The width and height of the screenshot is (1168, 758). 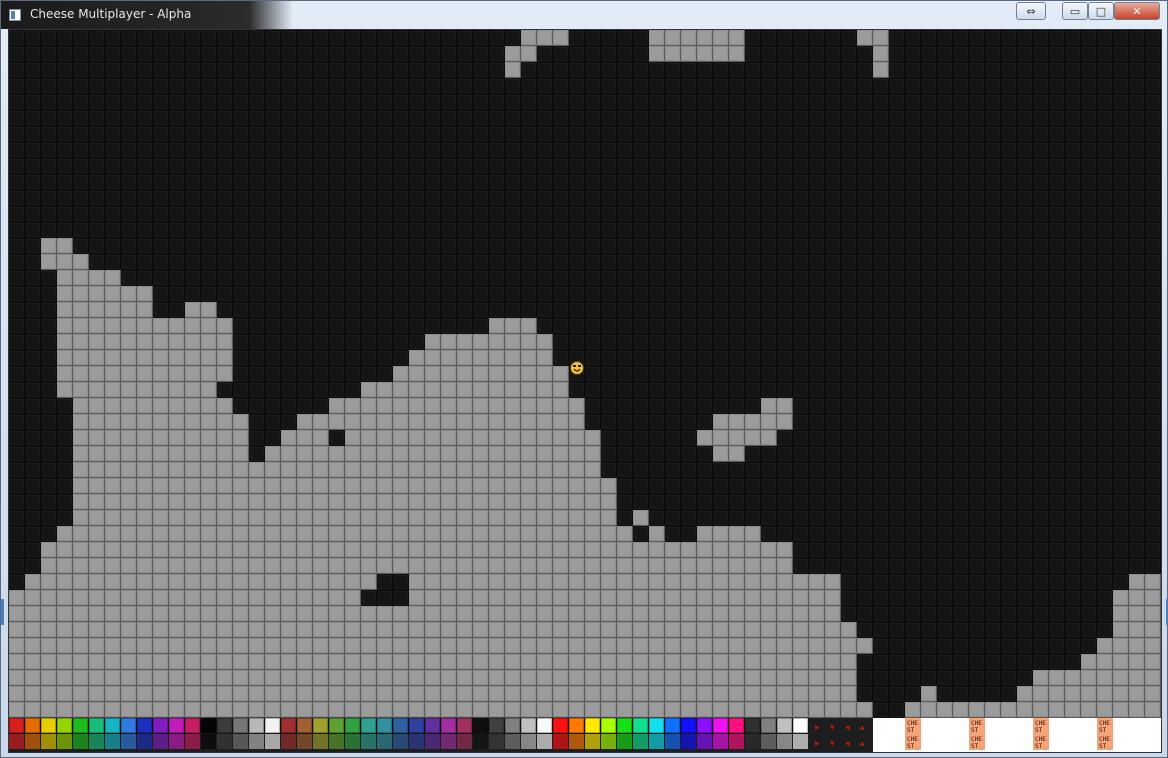 I want to click on resize-arrows-button: ⇔, so click(x=1031, y=11).